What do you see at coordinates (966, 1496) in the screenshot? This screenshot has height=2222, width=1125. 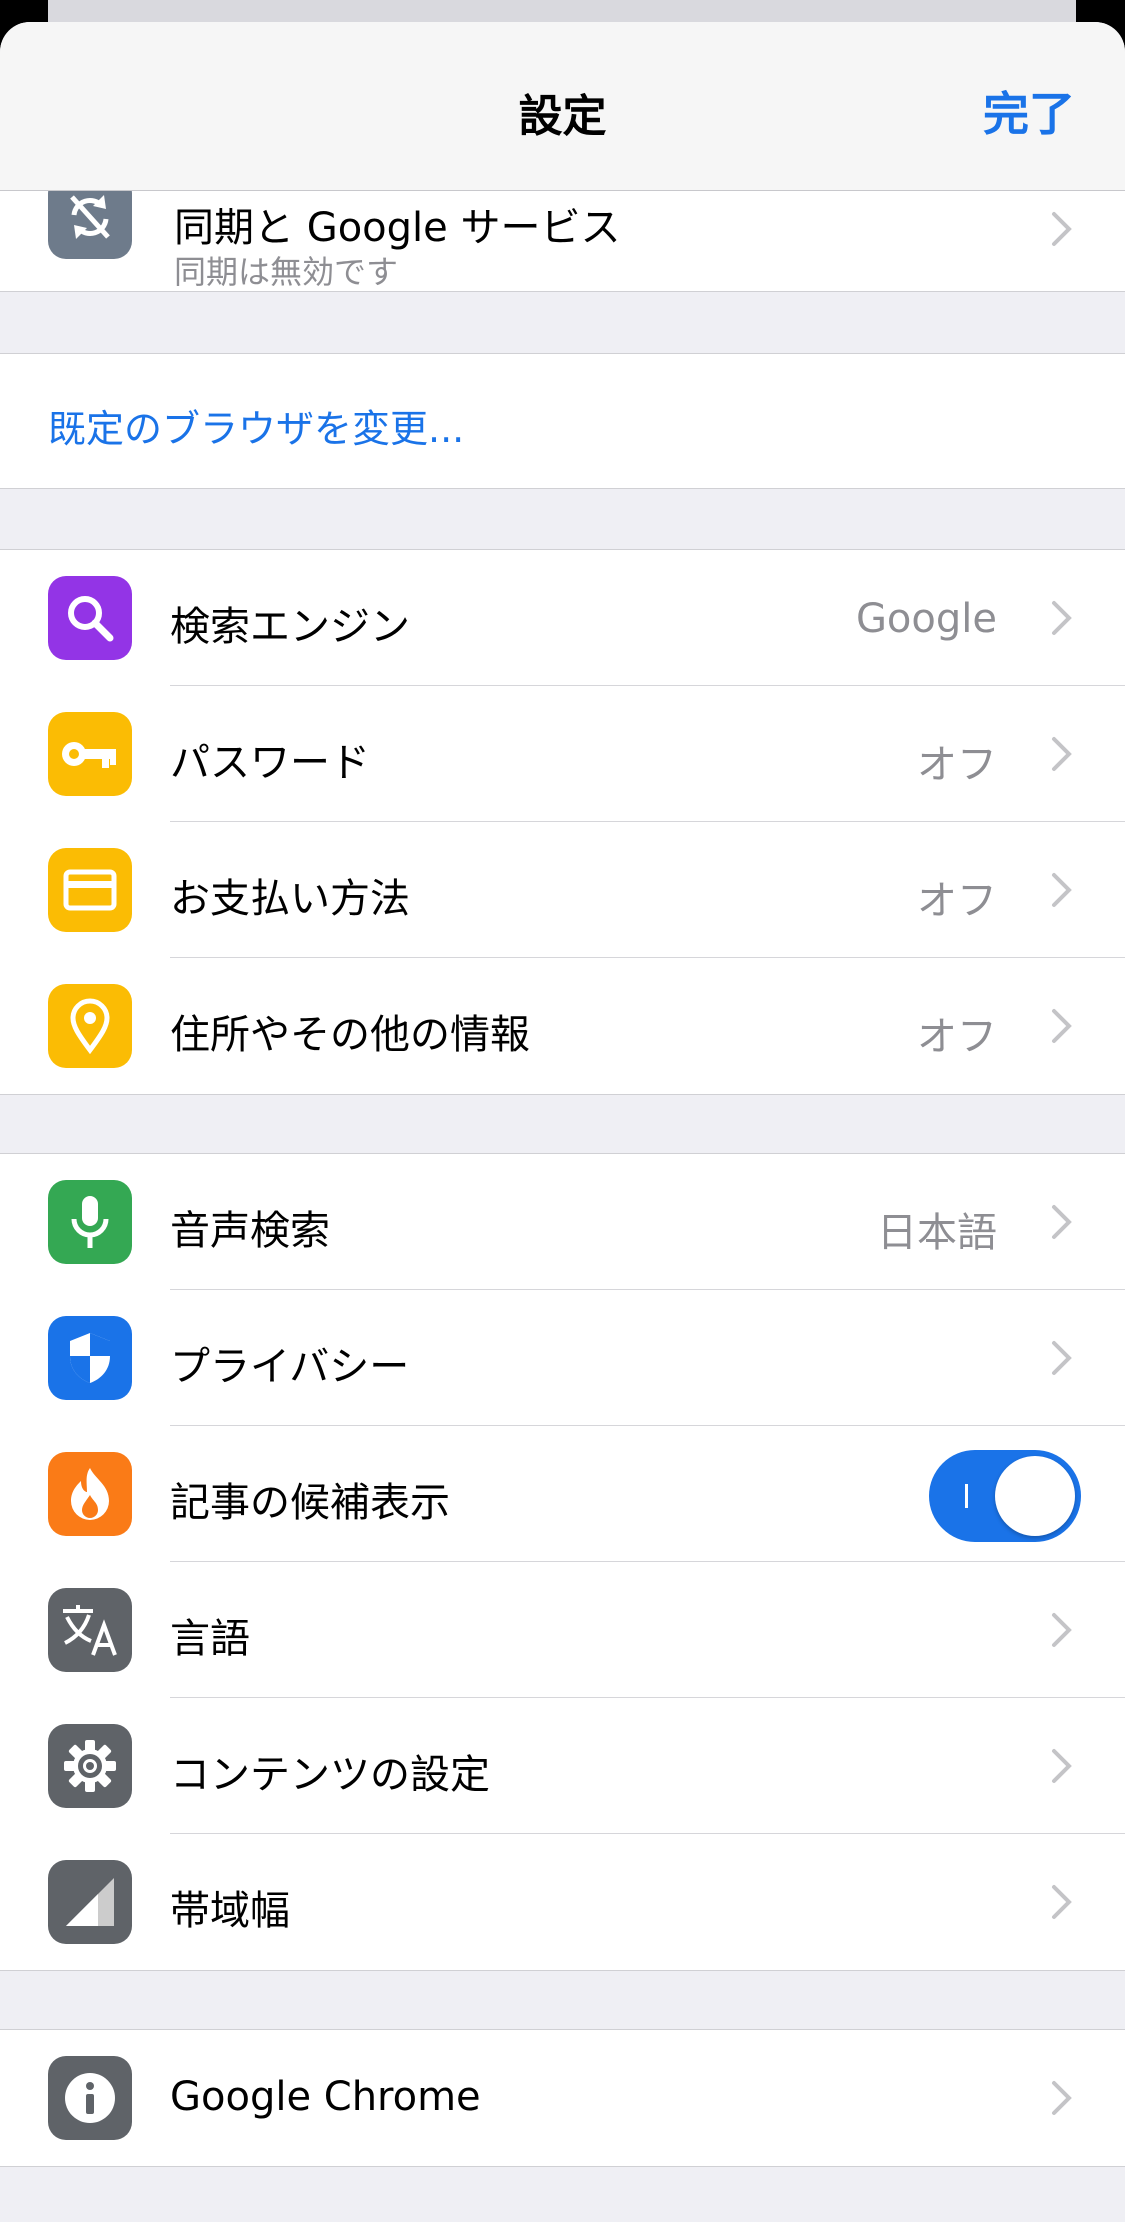 I see `toggle-on-indicator` at bounding box center [966, 1496].